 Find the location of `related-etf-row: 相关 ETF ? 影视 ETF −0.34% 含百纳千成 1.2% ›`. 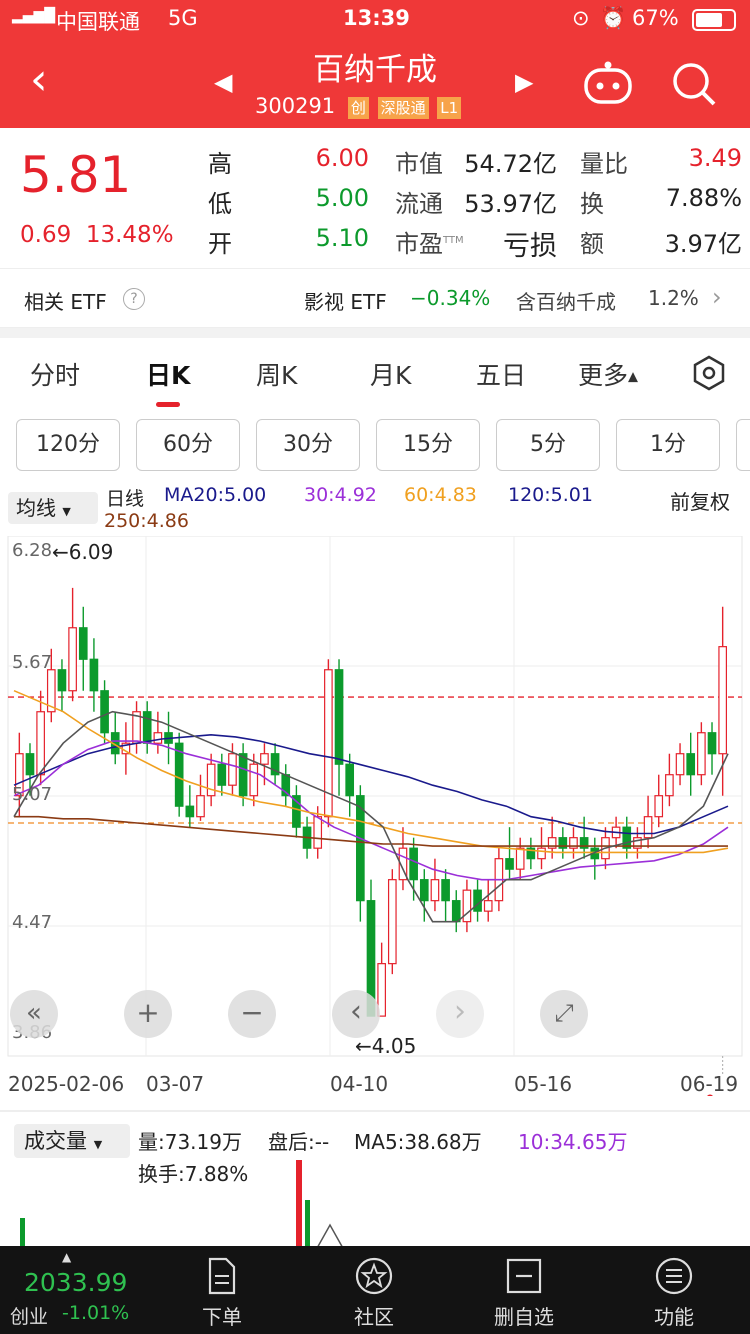

related-etf-row: 相关 ETF ? 影视 ETF −0.34% 含百纳千成 1.2% › is located at coordinates (375, 298).